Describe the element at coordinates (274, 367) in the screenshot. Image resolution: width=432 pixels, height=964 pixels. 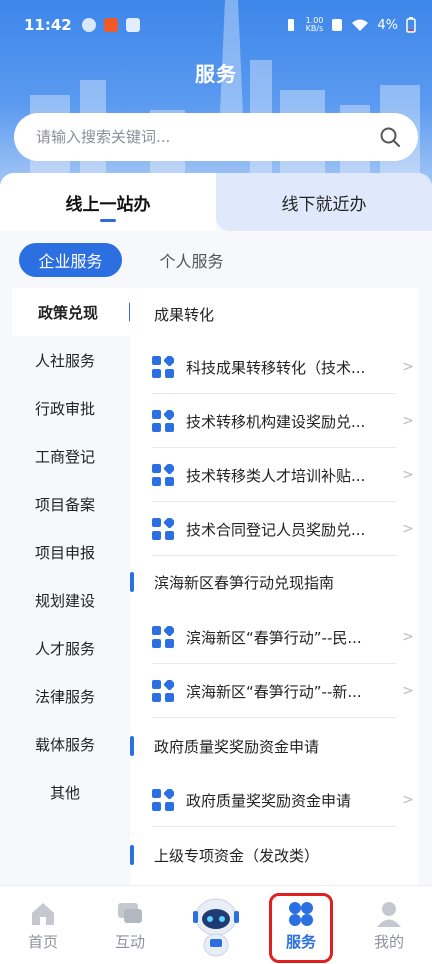
I see `list-item: 科技成果转移转化（技术... >` at that location.